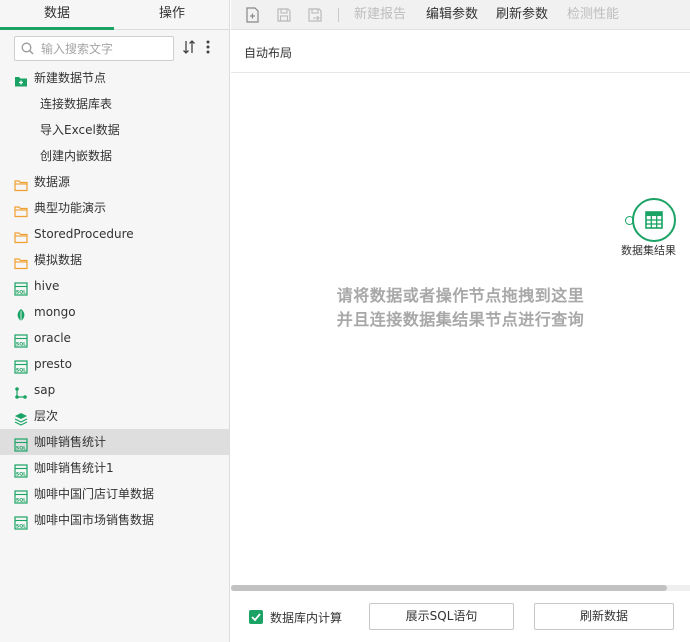 Image resolution: width=690 pixels, height=642 pixels. Describe the element at coordinates (94, 520) in the screenshot. I see `tree-item-label: 咖啡中国市场销售数据` at that location.